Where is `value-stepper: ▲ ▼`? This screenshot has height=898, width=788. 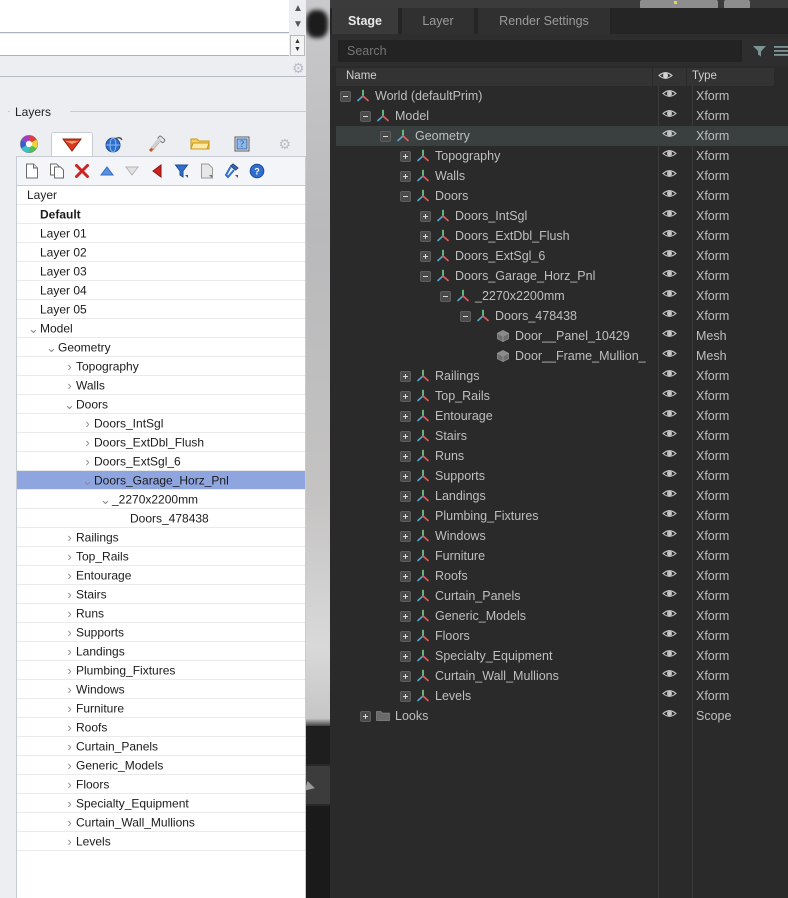 value-stepper: ▲ ▼ is located at coordinates (297, 45).